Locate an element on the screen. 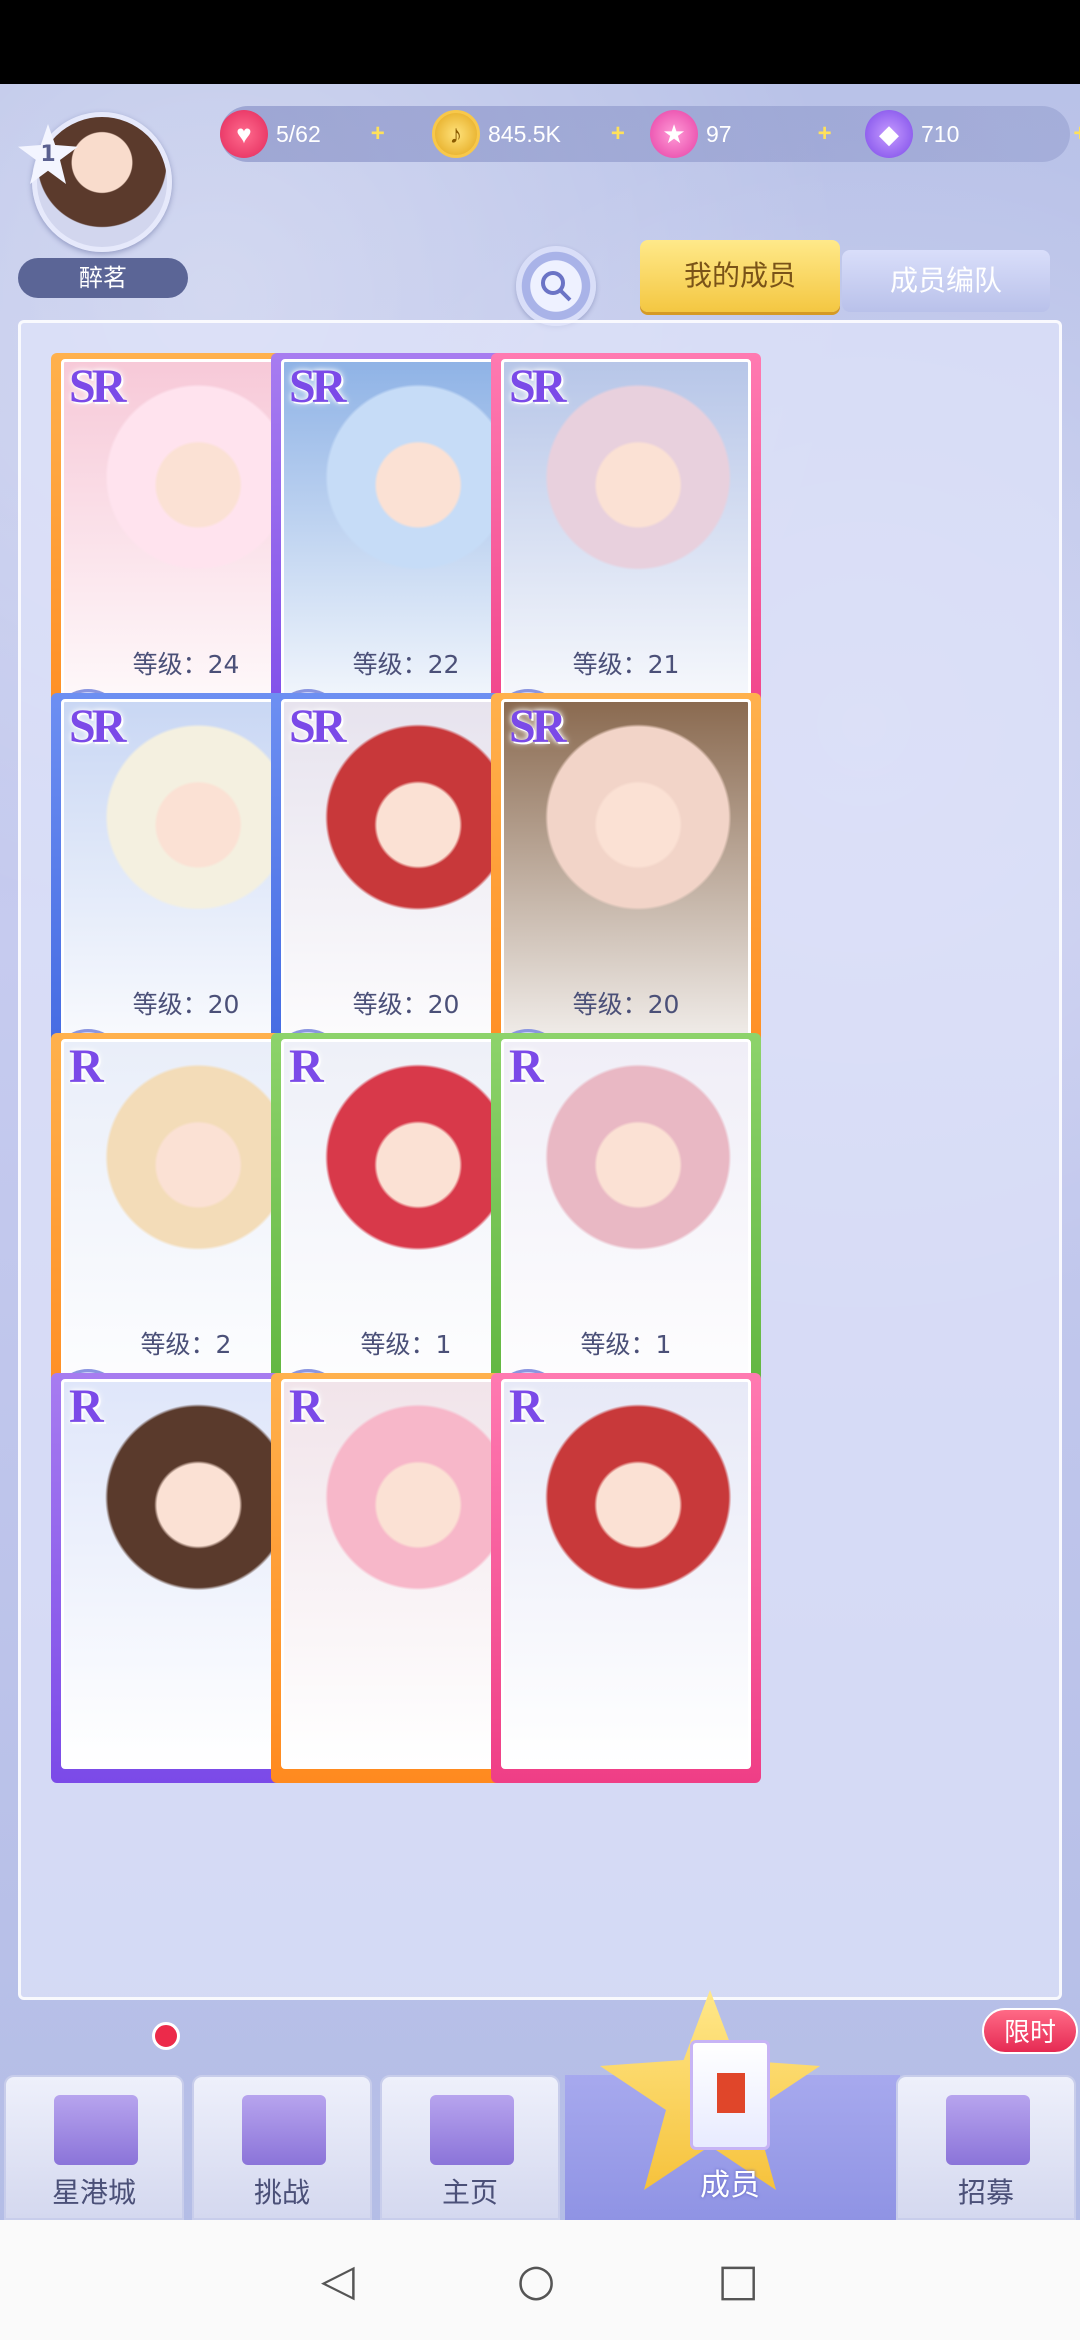 The image size is (1080, 2340). search-button is located at coordinates (556, 286).